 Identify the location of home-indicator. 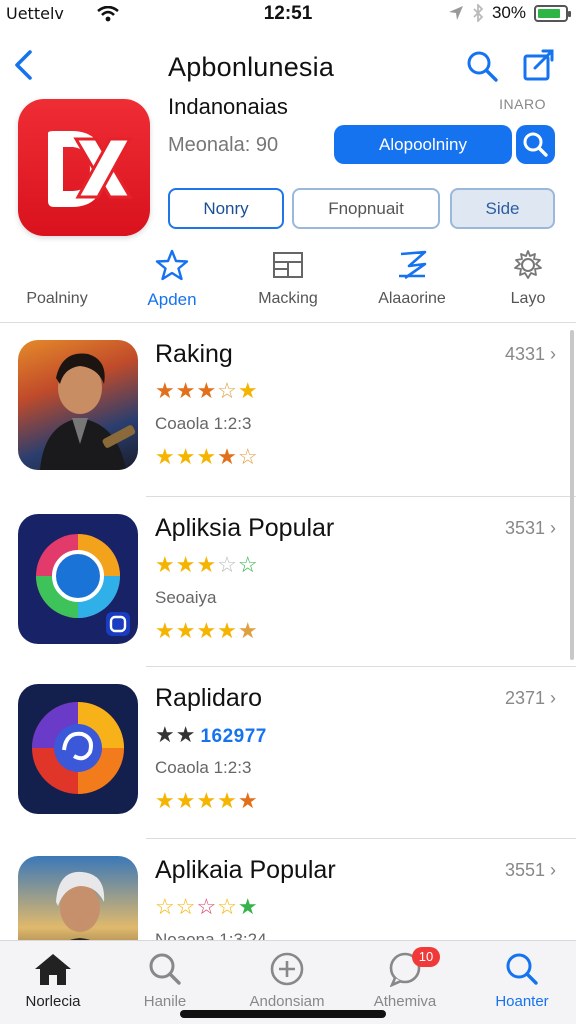
(283, 1014).